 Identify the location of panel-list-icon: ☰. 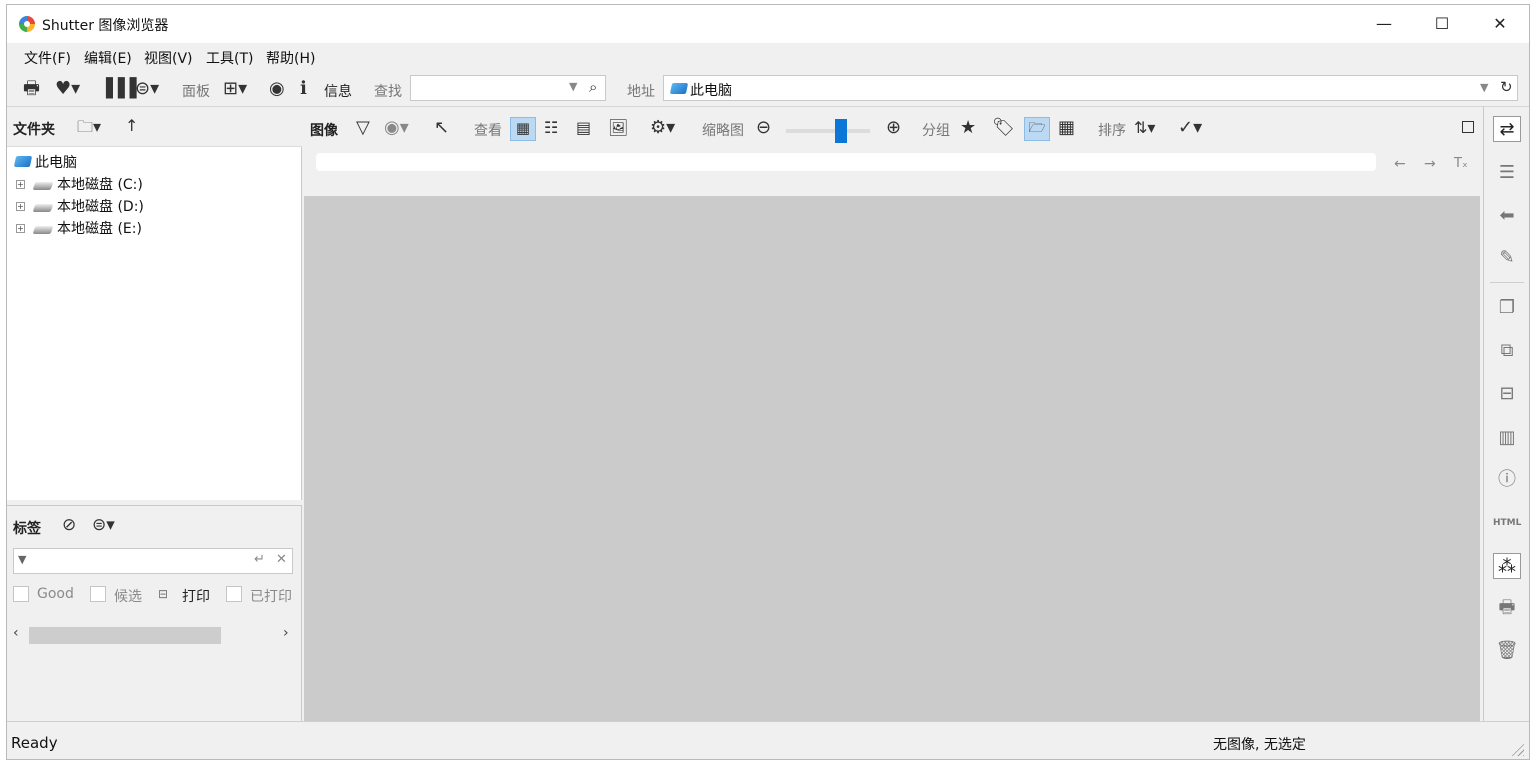
(1507, 173).